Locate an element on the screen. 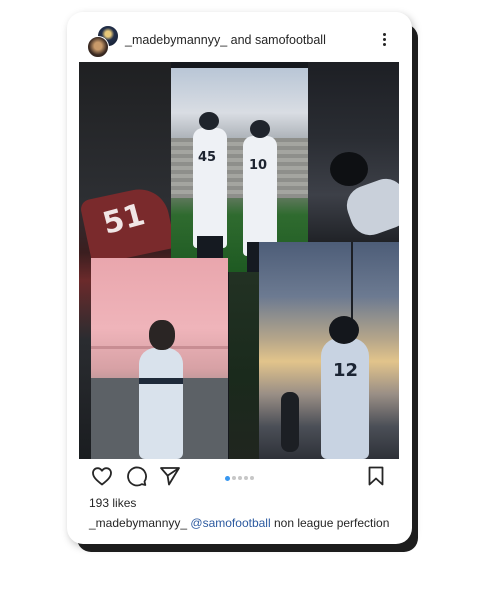 The image size is (498, 589). paper-plane-icon is located at coordinates (170, 476).